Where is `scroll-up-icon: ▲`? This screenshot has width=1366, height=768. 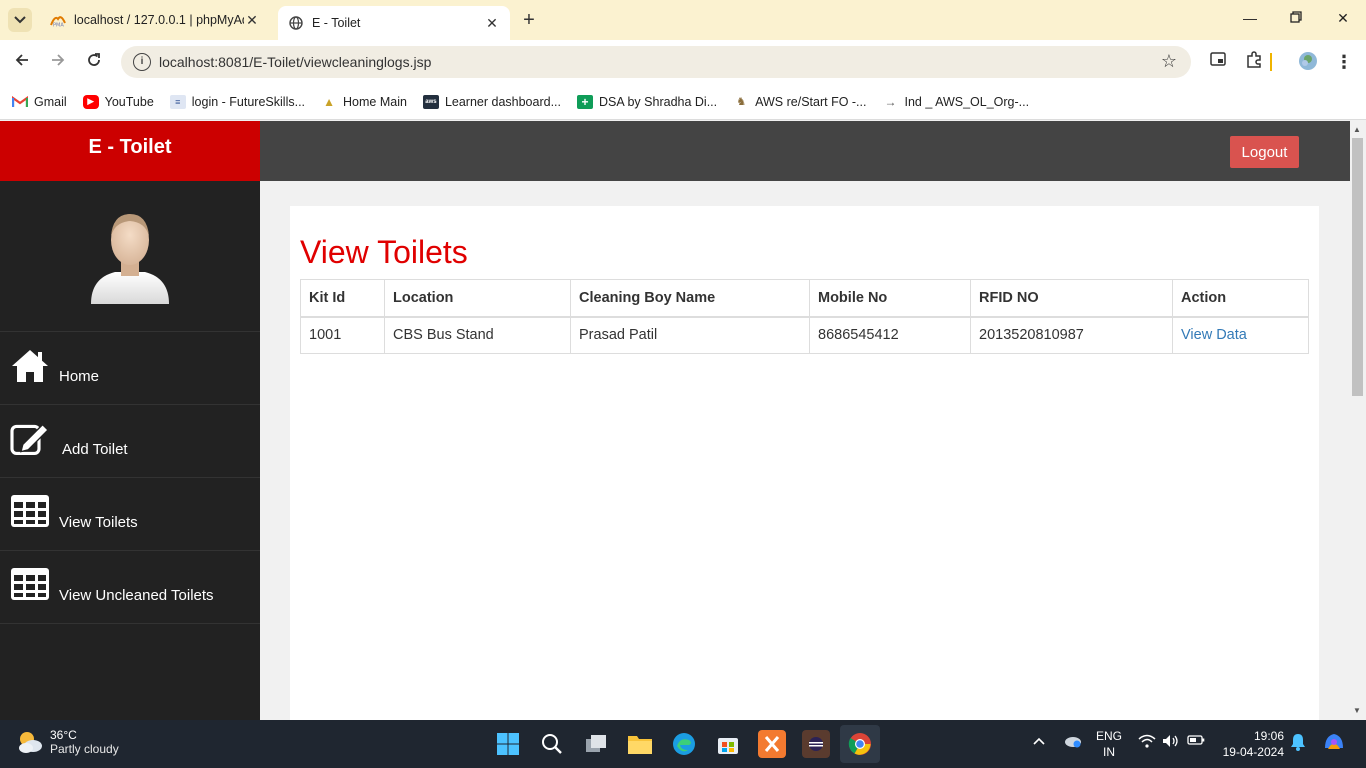 scroll-up-icon: ▲ is located at coordinates (1357, 129).